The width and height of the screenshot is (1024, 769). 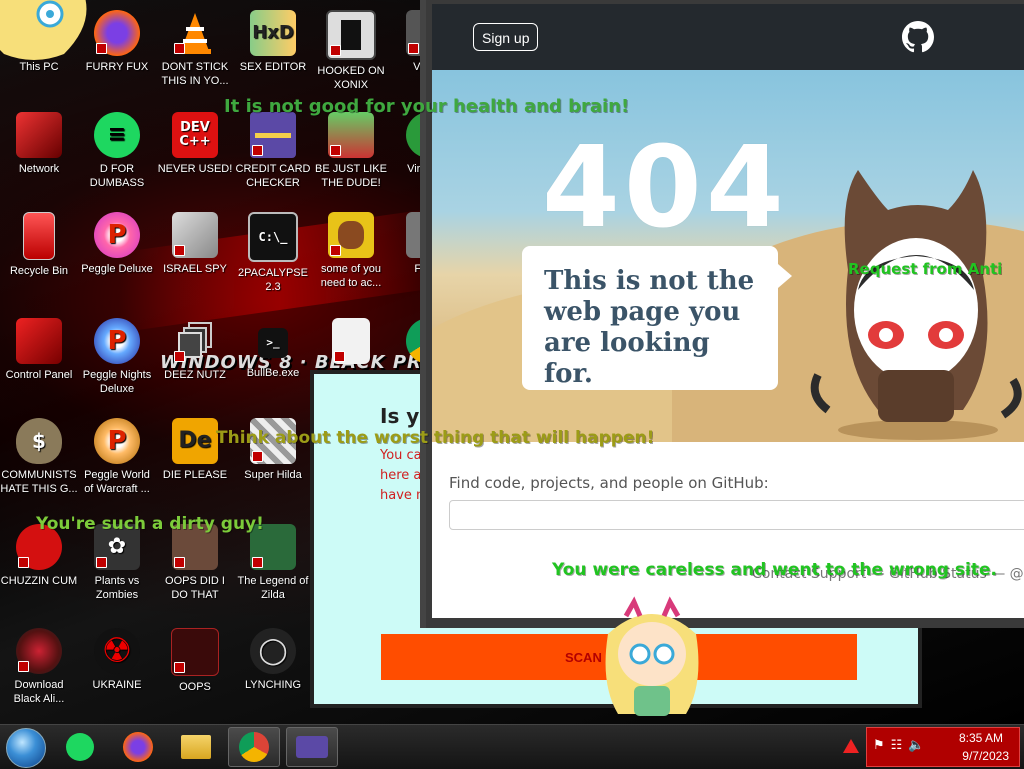 I want to click on gopher-icon, so click(x=351, y=235).